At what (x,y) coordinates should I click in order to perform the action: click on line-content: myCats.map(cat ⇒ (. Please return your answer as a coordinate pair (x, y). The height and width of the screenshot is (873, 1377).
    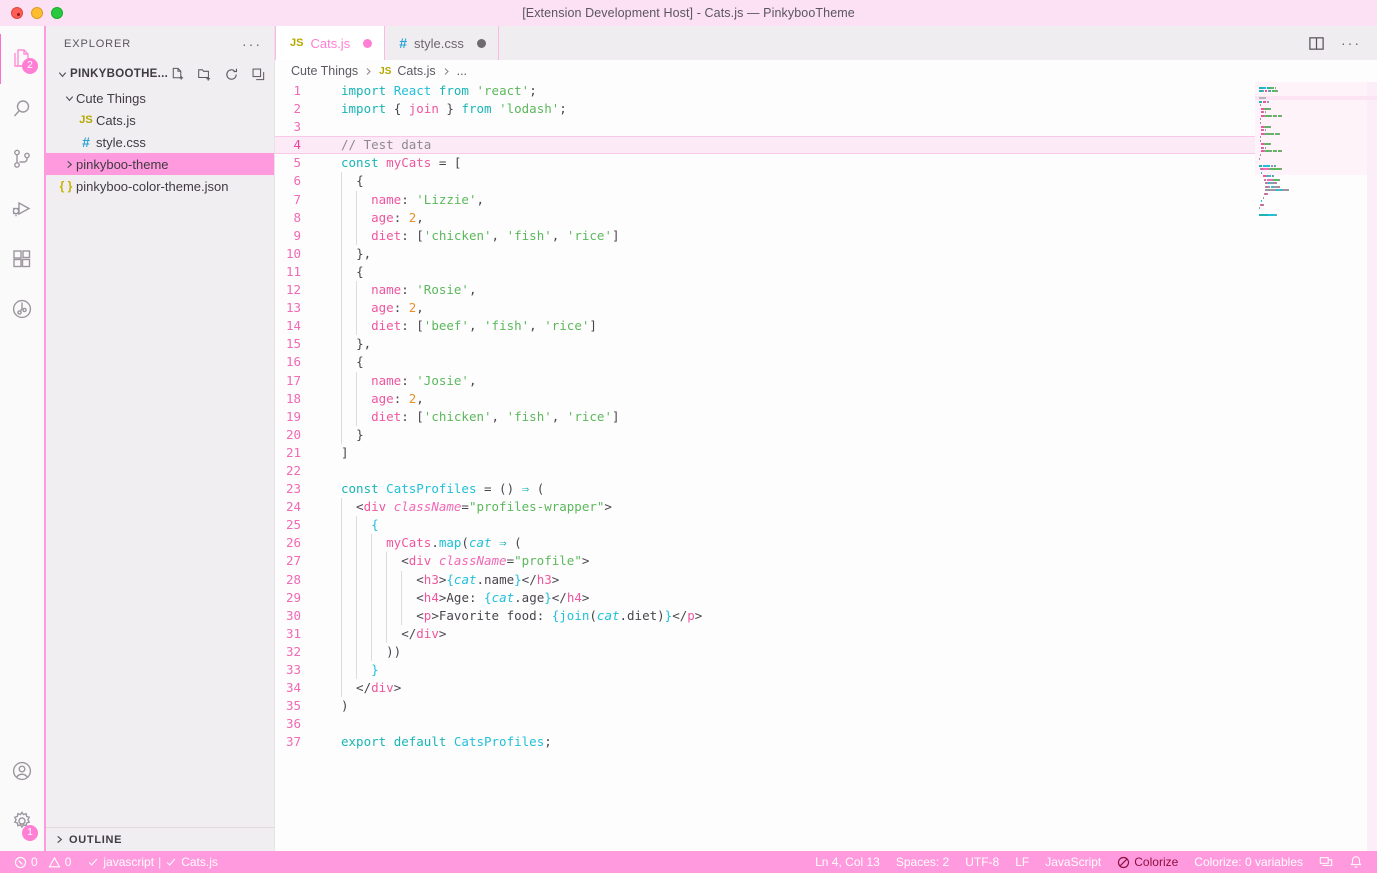
    Looking at the image, I should click on (422, 543).